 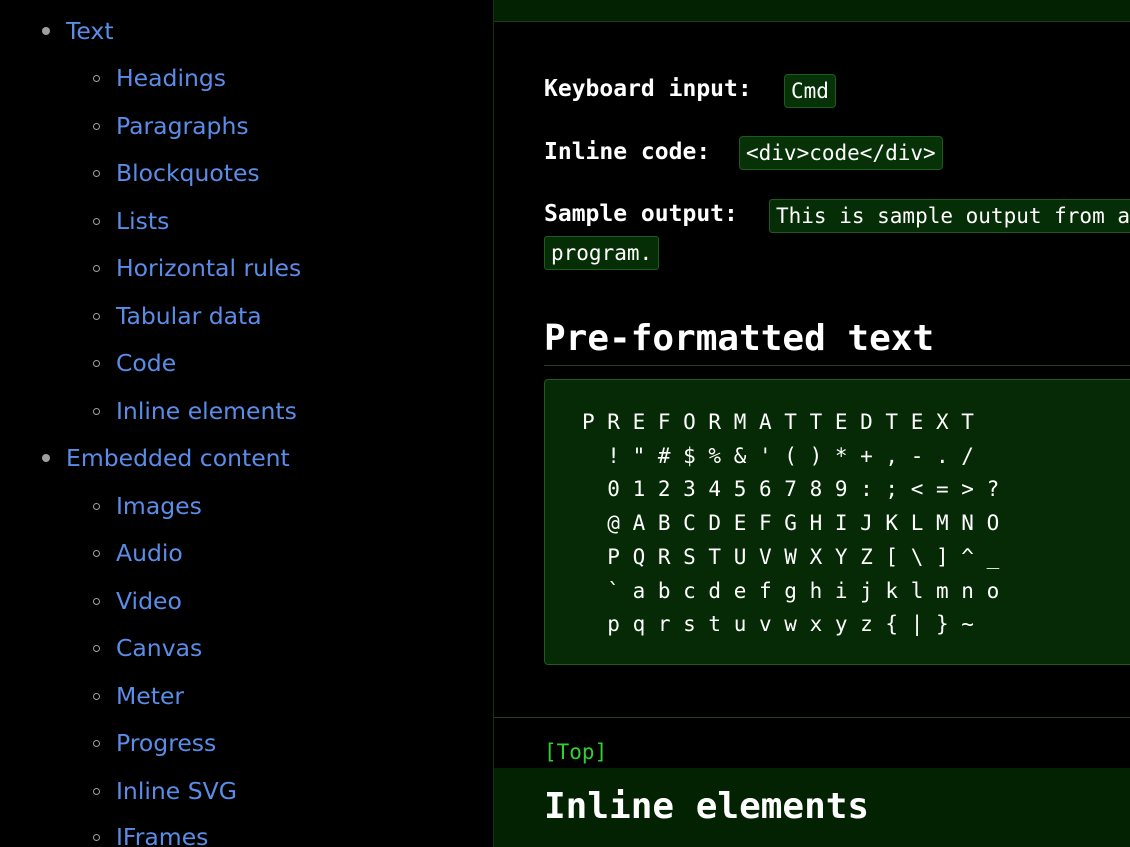 What do you see at coordinates (641, 214) in the screenshot?
I see `sample-output-label: Sample output:` at bounding box center [641, 214].